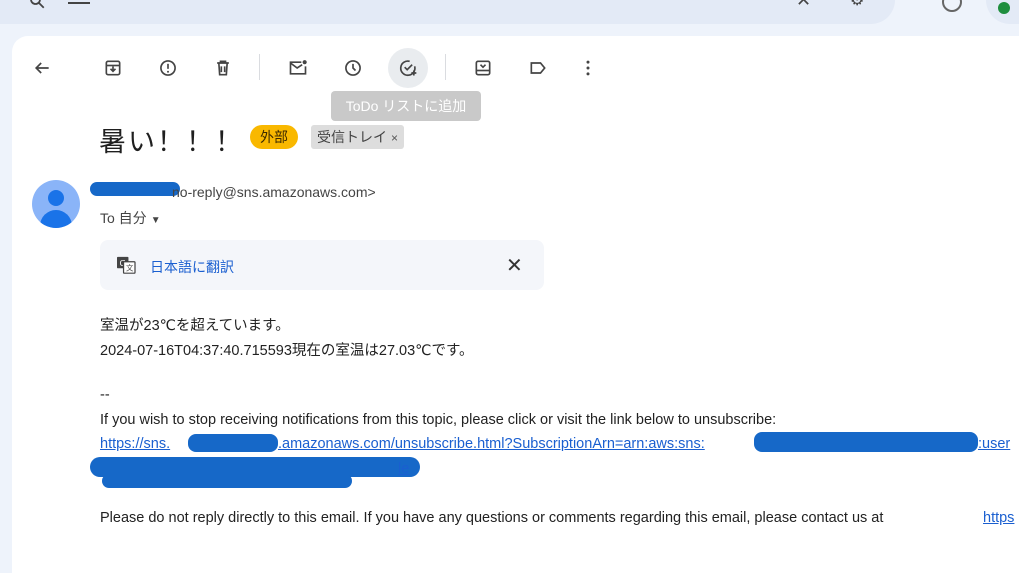 This screenshot has width=1019, height=573. I want to click on chevron-down-icon: ▼, so click(156, 220).